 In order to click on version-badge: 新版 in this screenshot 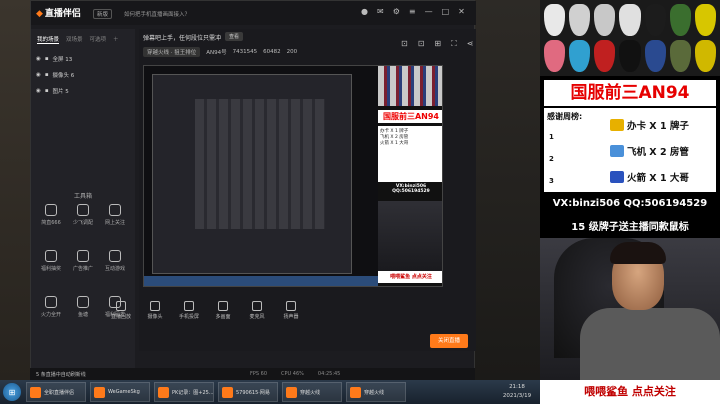, I will do `click(103, 14)`.